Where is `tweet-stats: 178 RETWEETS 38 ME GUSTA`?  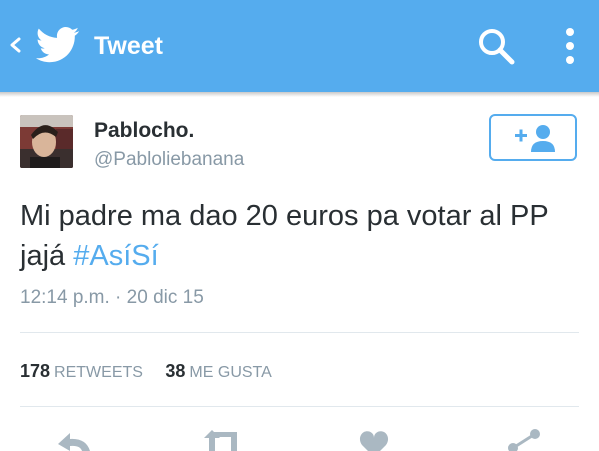
tweet-stats: 178 RETWEETS 38 ME GUSTA is located at coordinates (155, 371).